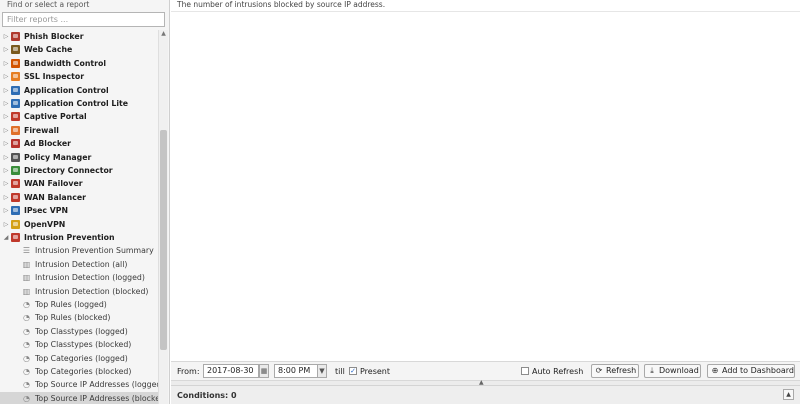 This screenshot has height=404, width=800. Describe the element at coordinates (90, 278) in the screenshot. I see `tree-report-label: Intrusion Detection (logged)` at that location.